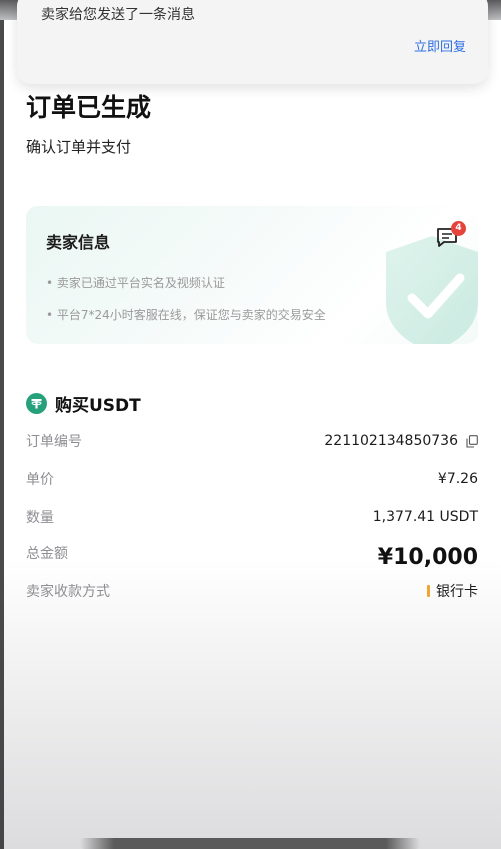  I want to click on unit-price-row: 单价 ¥7.26, so click(252, 479).